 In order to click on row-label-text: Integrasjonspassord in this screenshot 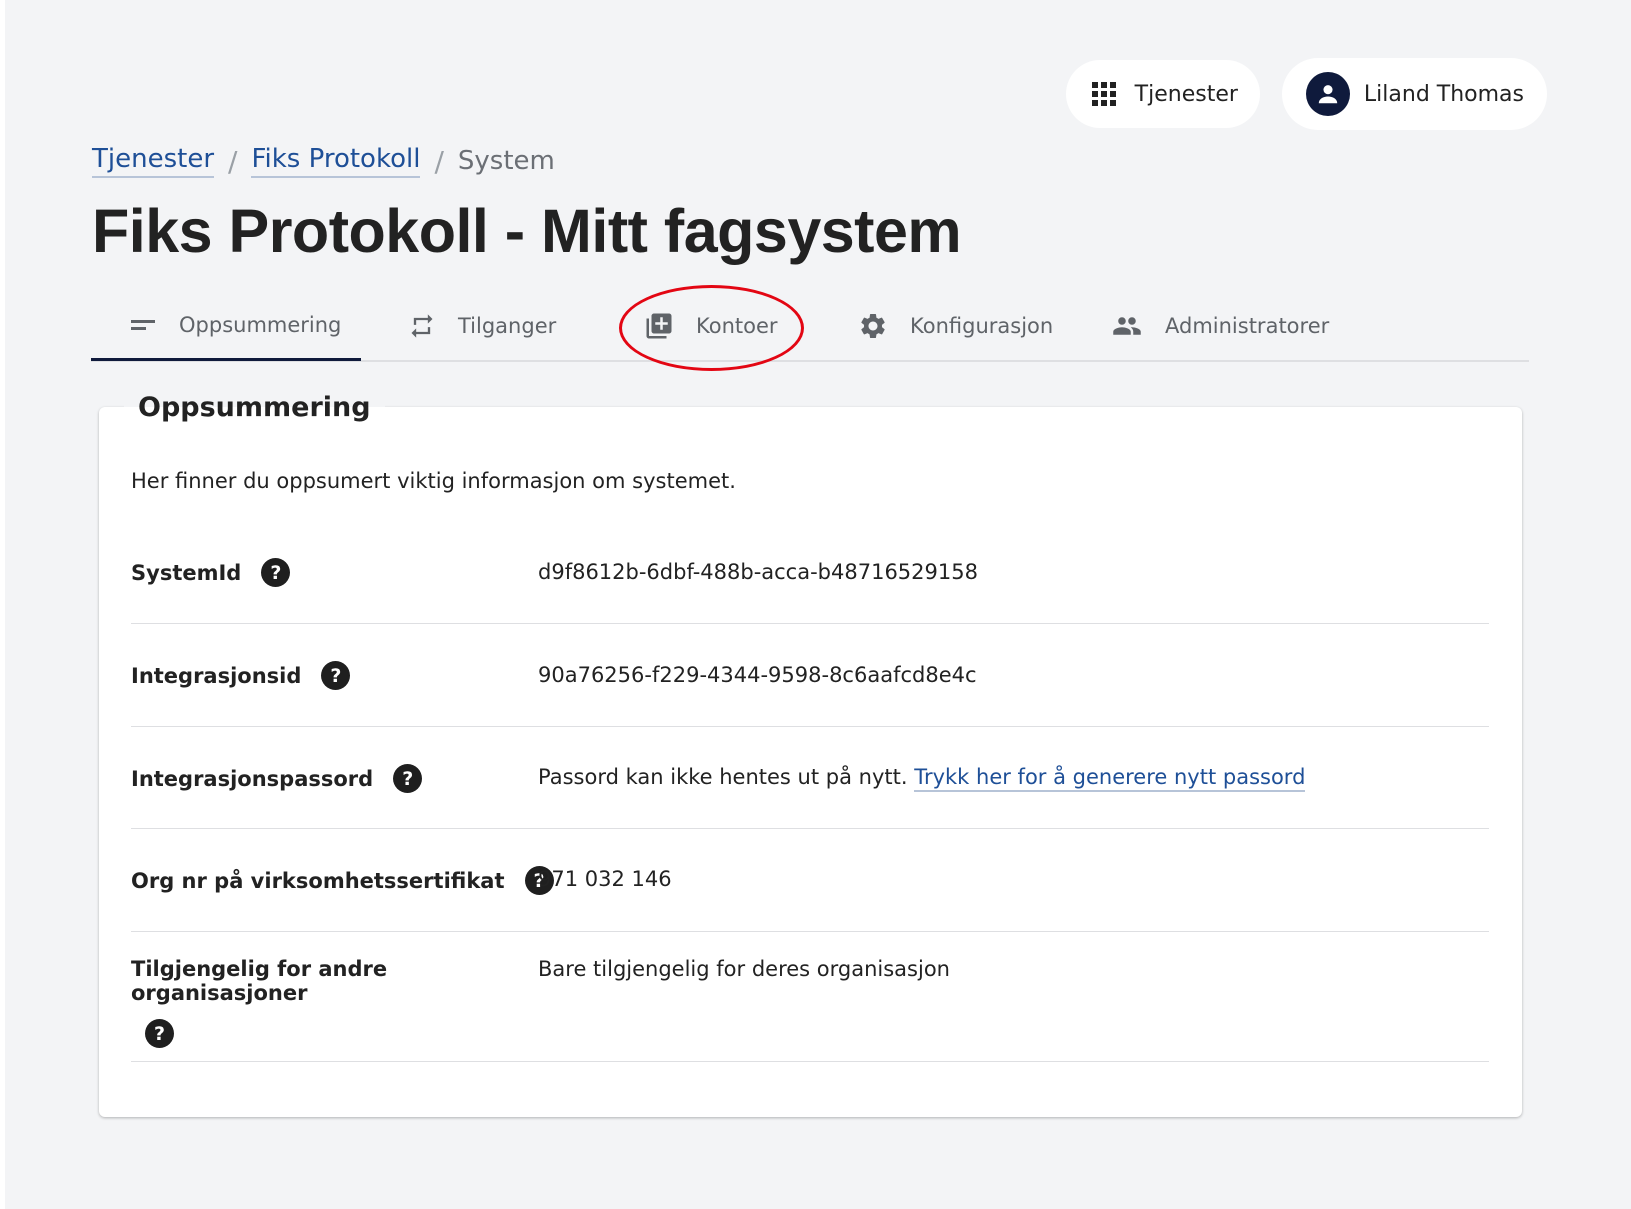, I will do `click(252, 778)`.